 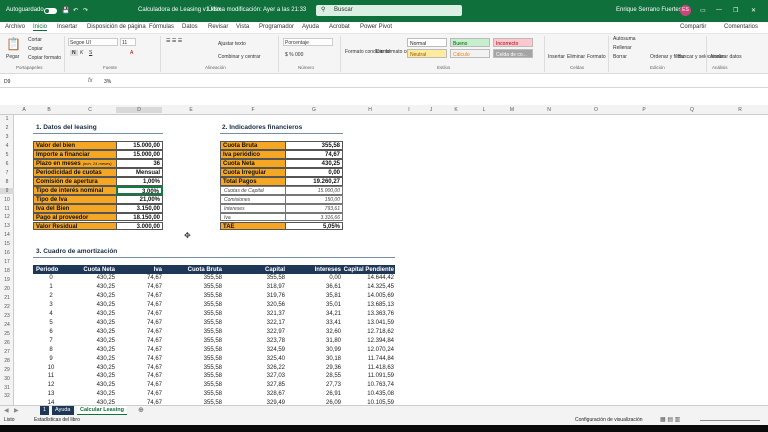 What do you see at coordinates (7, 325) in the screenshot?
I see `row-header: 24` at bounding box center [7, 325].